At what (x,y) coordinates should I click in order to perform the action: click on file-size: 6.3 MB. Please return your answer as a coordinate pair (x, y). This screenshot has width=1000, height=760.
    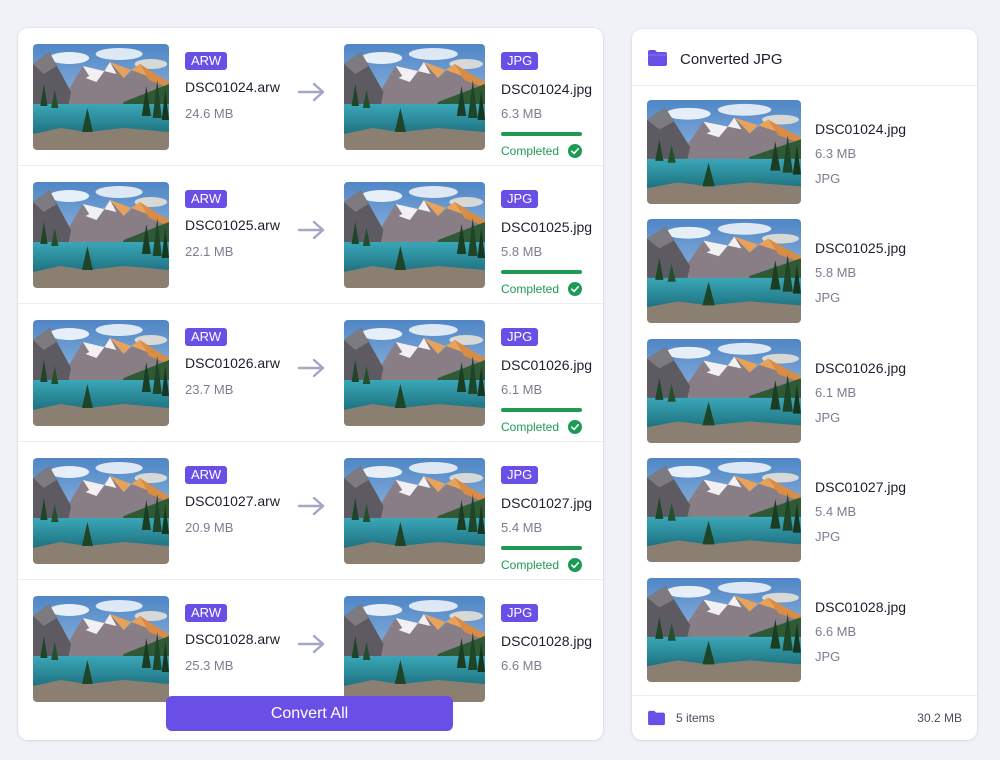
    Looking at the image, I should click on (836, 153).